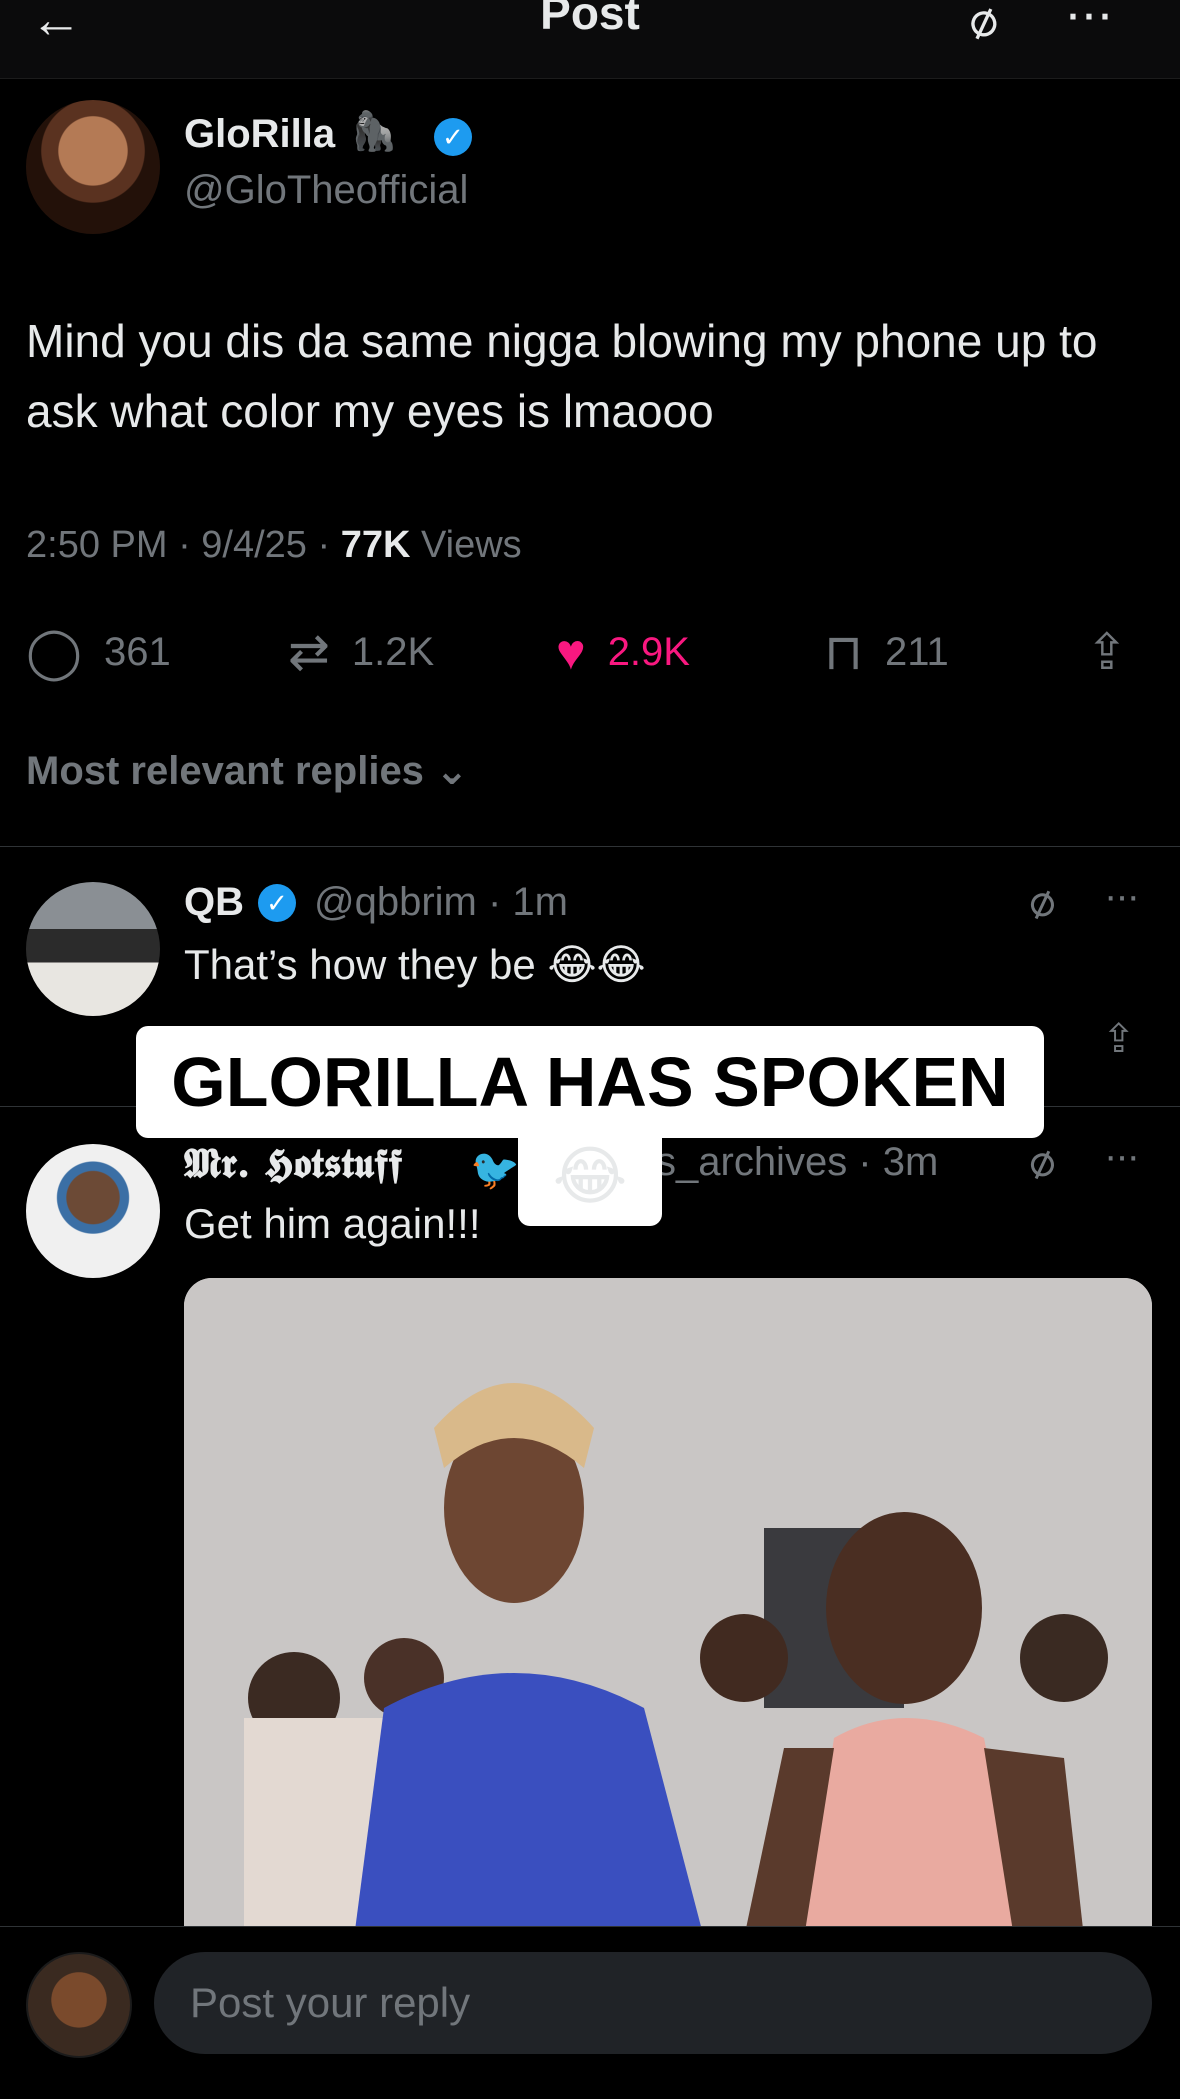 This screenshot has height=2099, width=1180. What do you see at coordinates (393, 651) in the screenshot?
I see `repost-count: 1.2K` at bounding box center [393, 651].